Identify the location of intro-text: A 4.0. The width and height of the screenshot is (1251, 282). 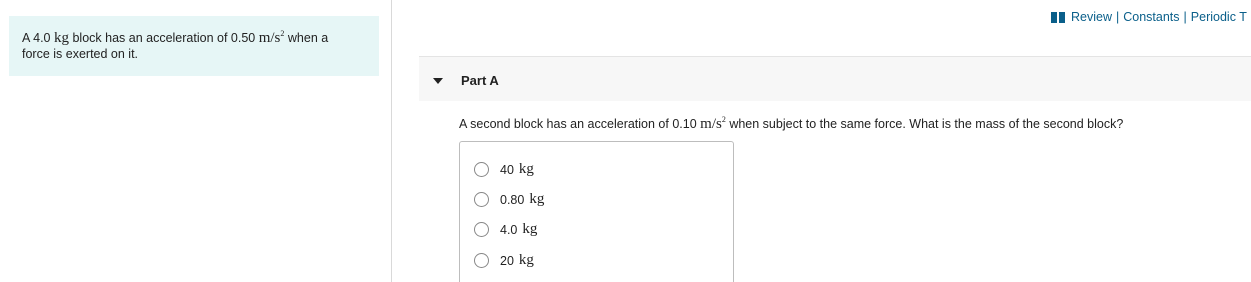
(36, 38).